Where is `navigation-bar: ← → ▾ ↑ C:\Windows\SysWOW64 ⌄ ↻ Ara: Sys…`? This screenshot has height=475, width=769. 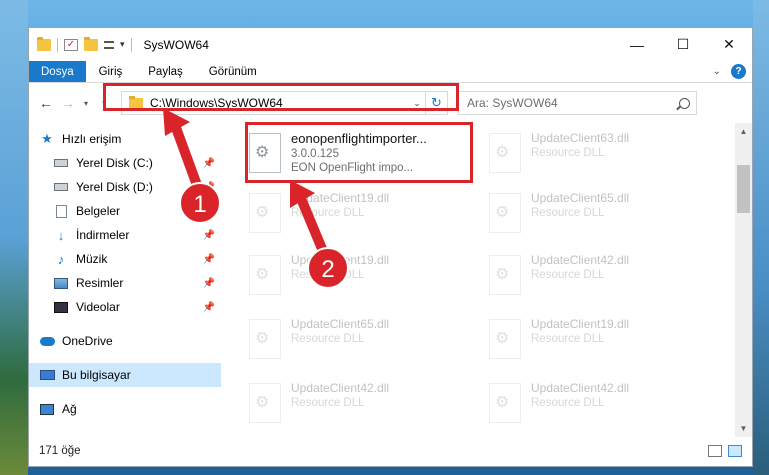 navigation-bar: ← → ▾ ↑ C:\Windows\SysWOW64 ⌄ ↻ Ara: Sys… is located at coordinates (390, 103).